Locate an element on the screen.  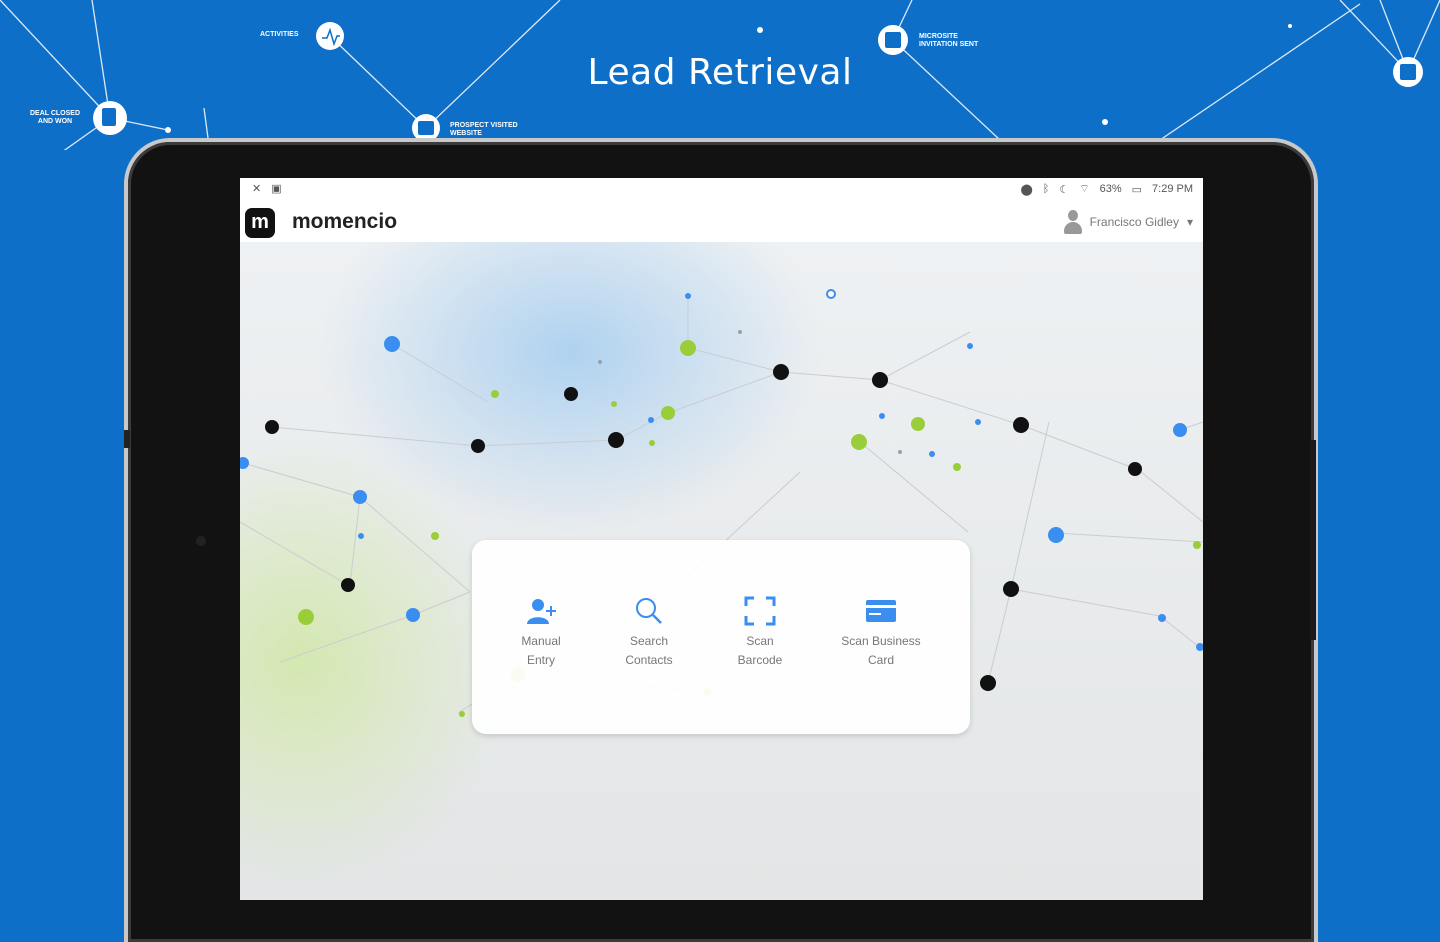
user-menu: Francisco Gidley ▾ is located at coordinates (1128, 222).